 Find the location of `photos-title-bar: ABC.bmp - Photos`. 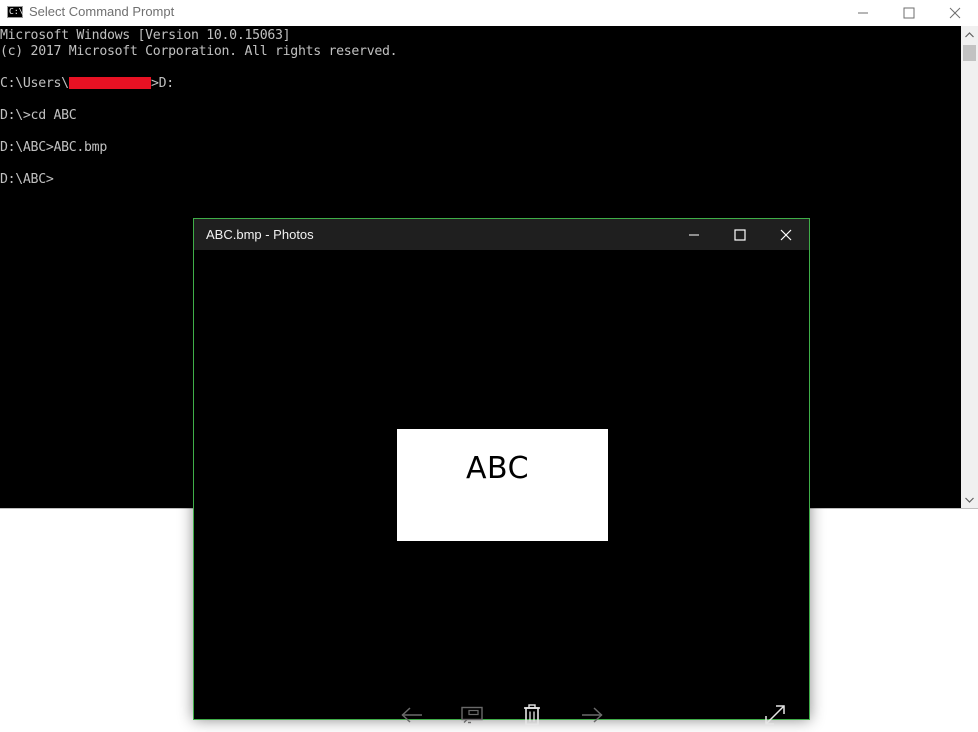

photos-title-bar: ABC.bmp - Photos is located at coordinates (501, 234).